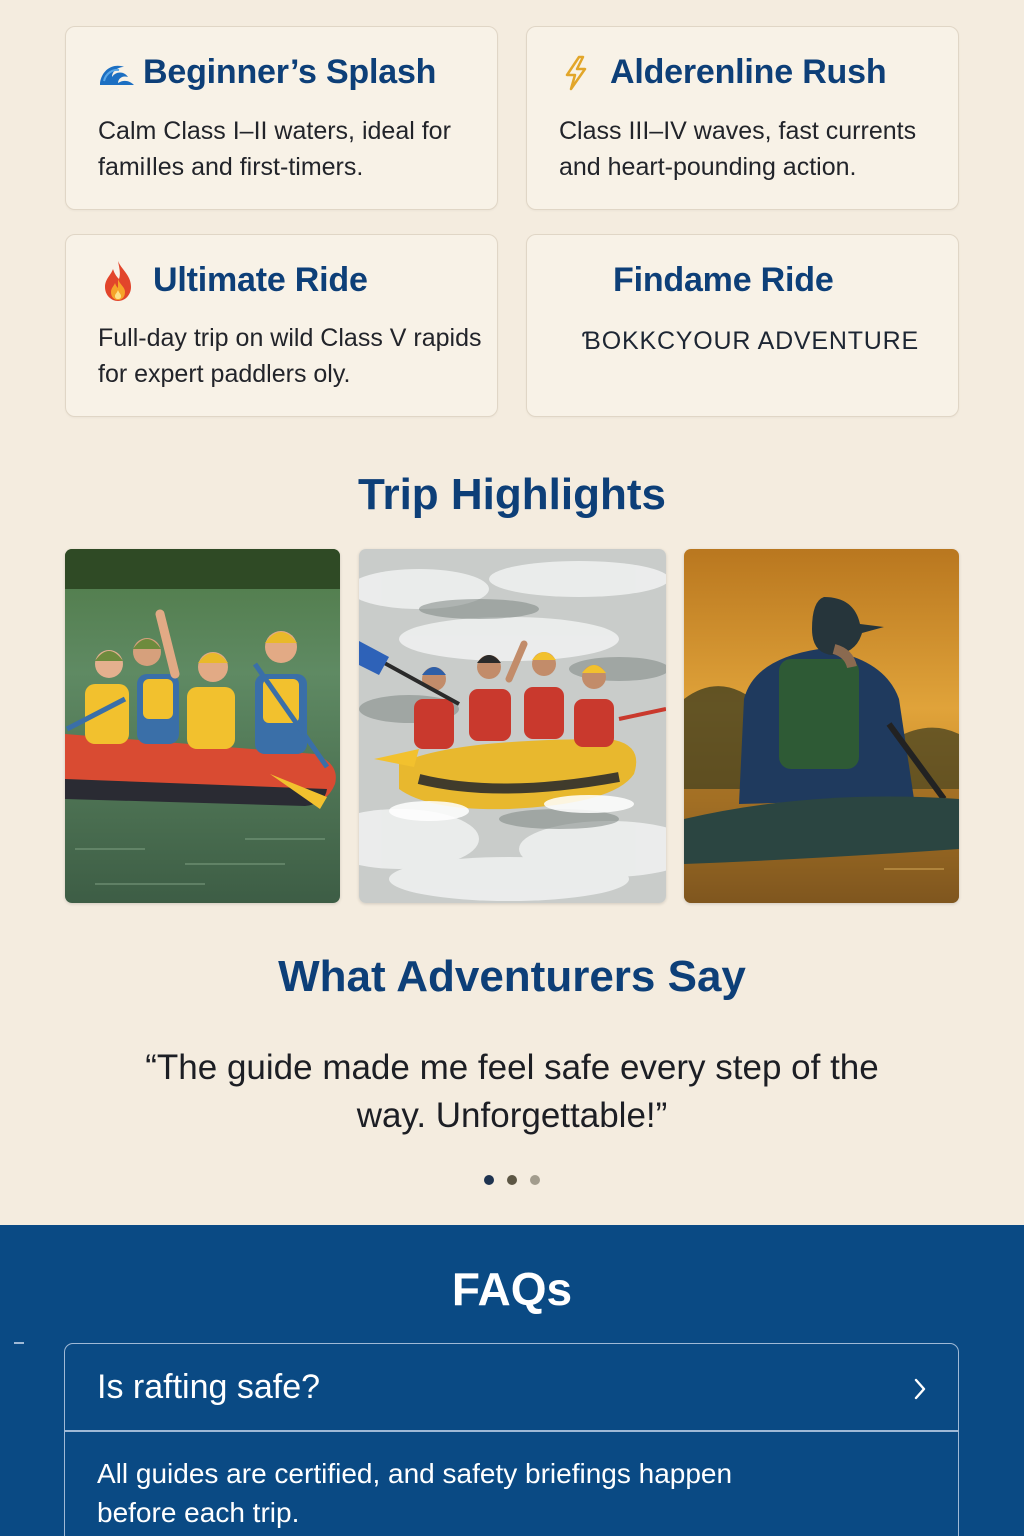 This screenshot has height=1536, width=1024. What do you see at coordinates (118, 281) in the screenshot?
I see `fire-icon` at bounding box center [118, 281].